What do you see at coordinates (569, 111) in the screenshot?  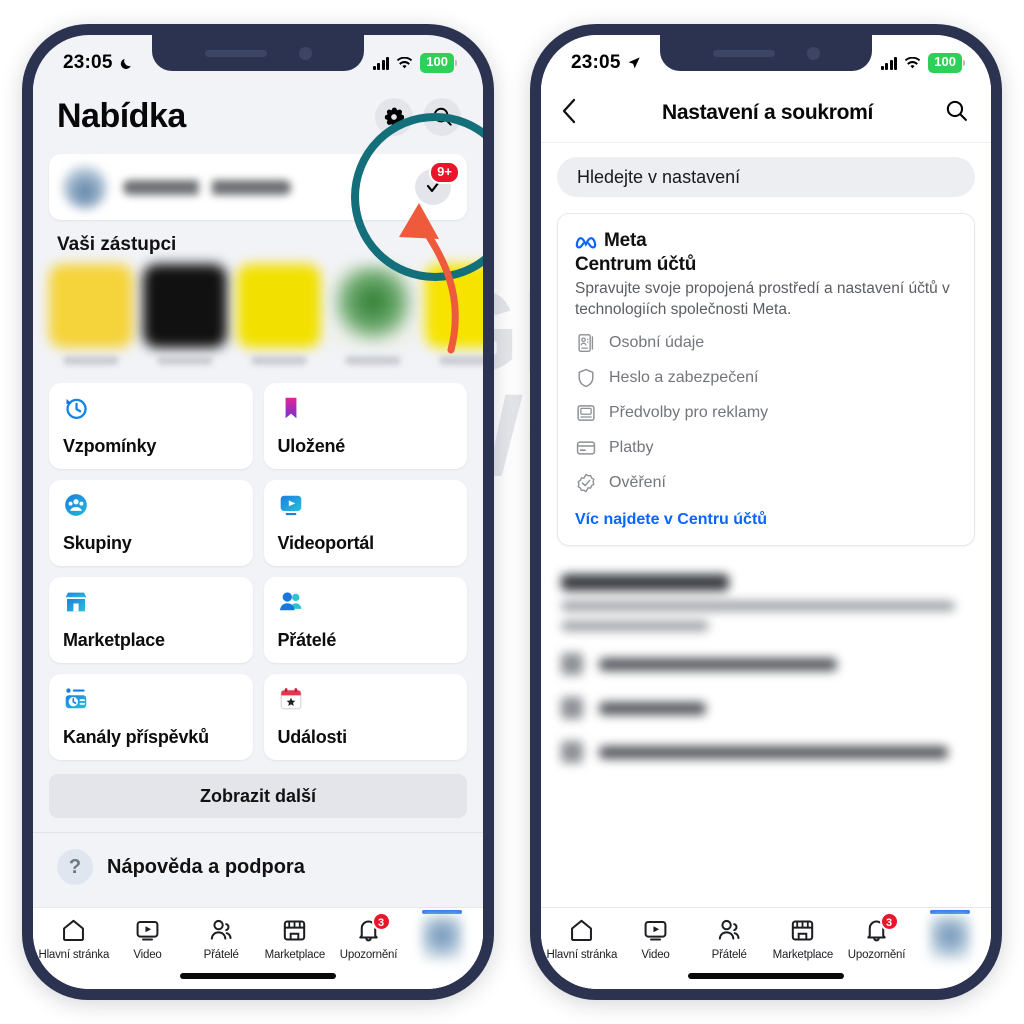 I see `chevron-left-icon` at bounding box center [569, 111].